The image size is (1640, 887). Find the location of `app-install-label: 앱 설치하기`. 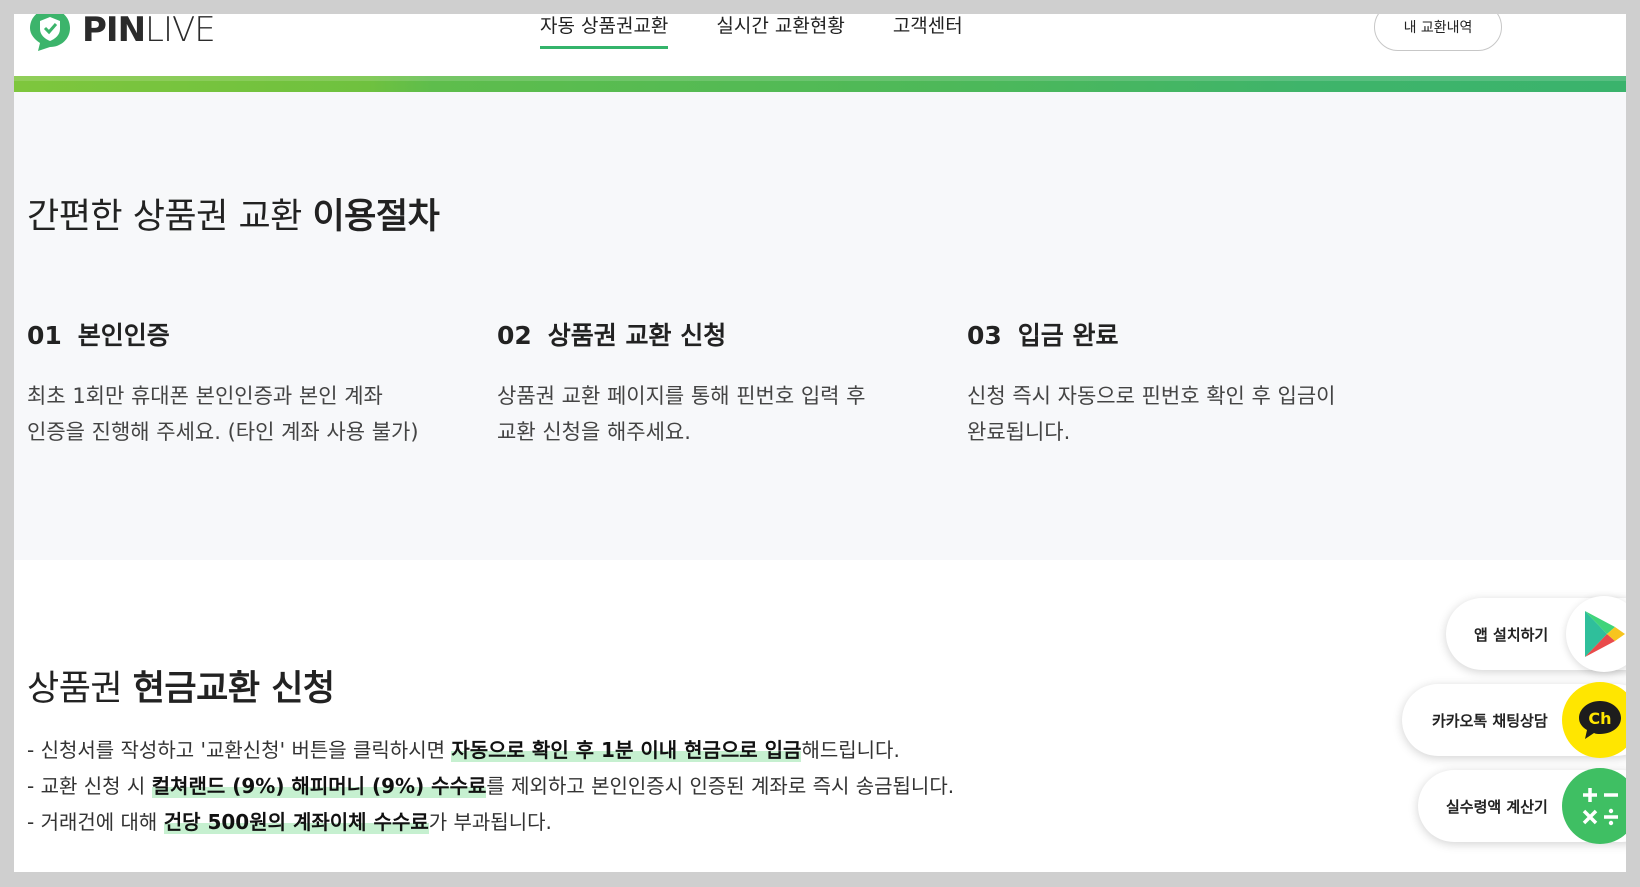

app-install-label: 앱 설치하기 is located at coordinates (1511, 634).